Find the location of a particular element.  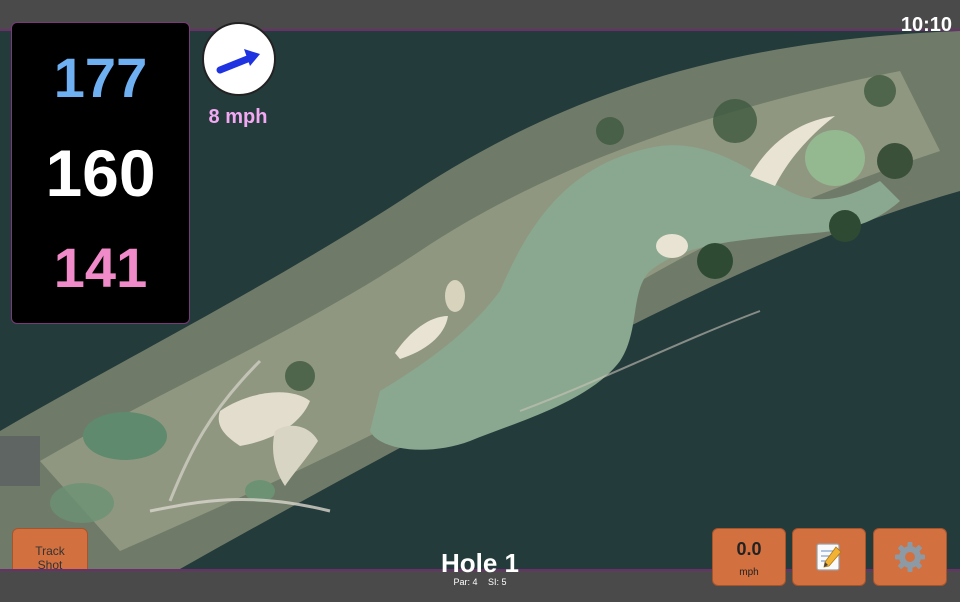

settings-button is located at coordinates (910, 557).